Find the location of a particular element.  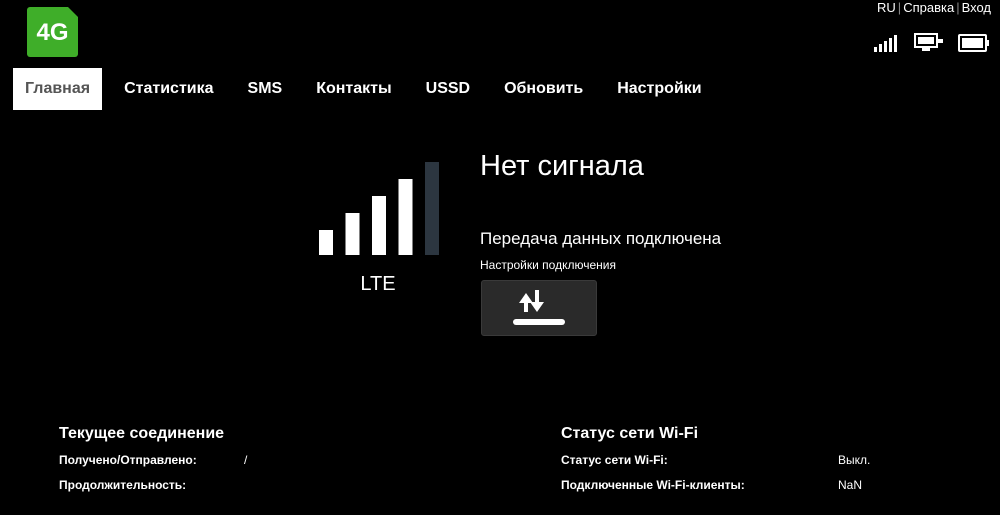

signal-bars is located at coordinates (379, 208).